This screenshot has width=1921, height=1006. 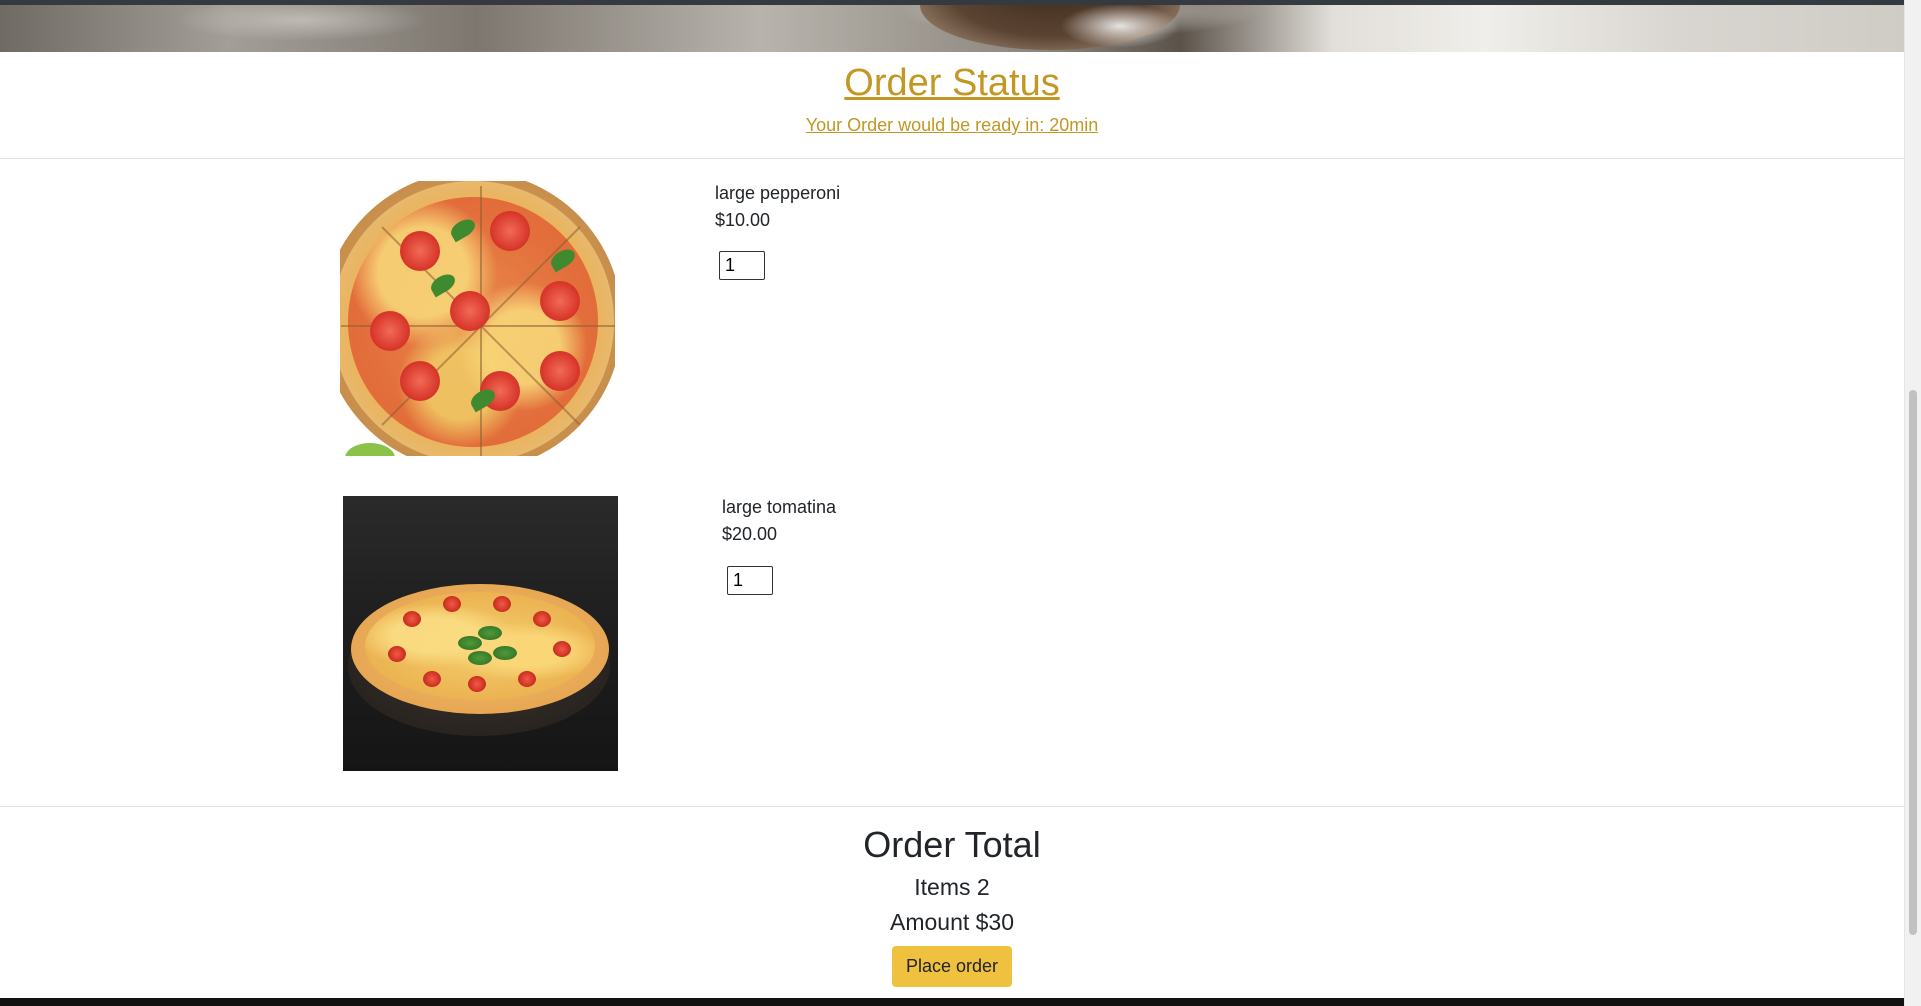 I want to click on divider, so click(x=952, y=806).